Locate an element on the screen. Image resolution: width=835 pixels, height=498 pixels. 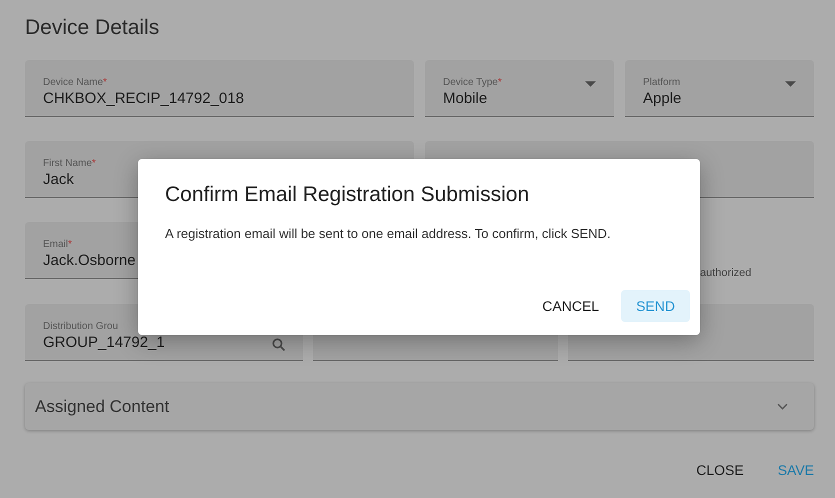
dialog-message: A registration email will be sent to one email address. To confirm, click SEND. is located at coordinates (388, 234).